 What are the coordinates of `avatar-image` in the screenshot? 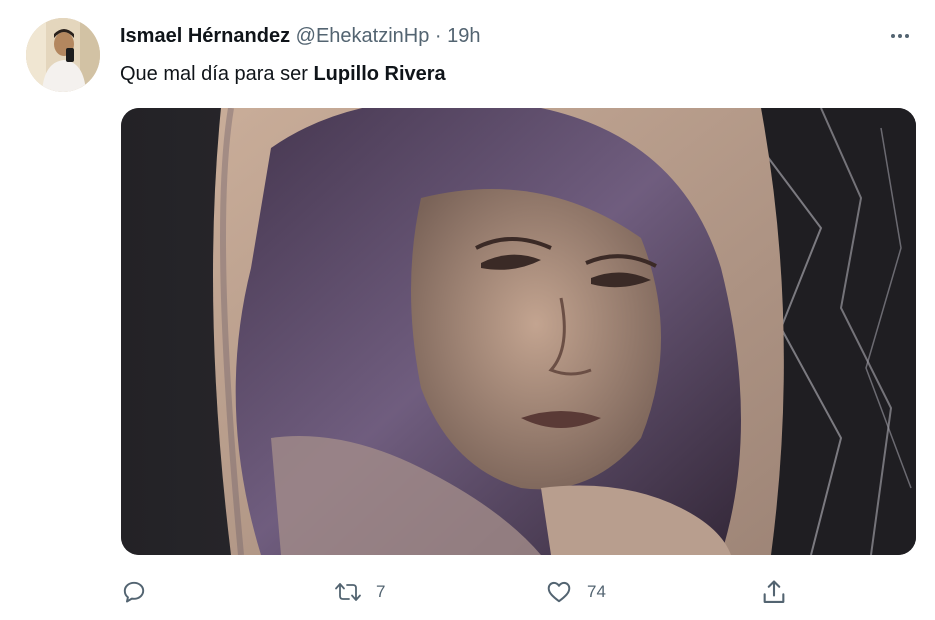 It's located at (63, 55).